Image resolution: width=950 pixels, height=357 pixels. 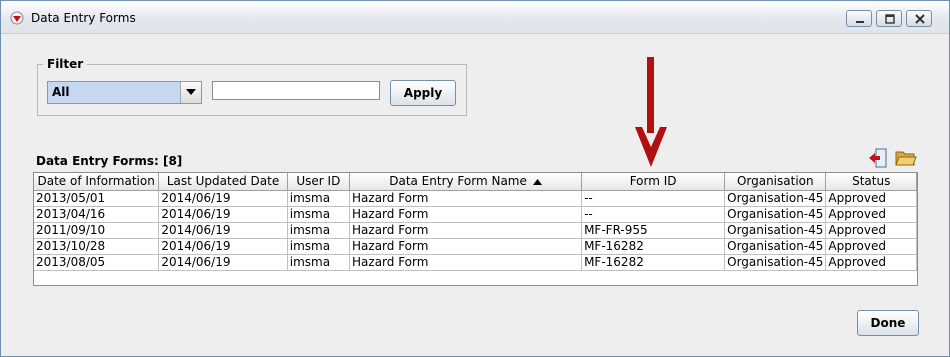 I want to click on close-button, so click(x=919, y=18).